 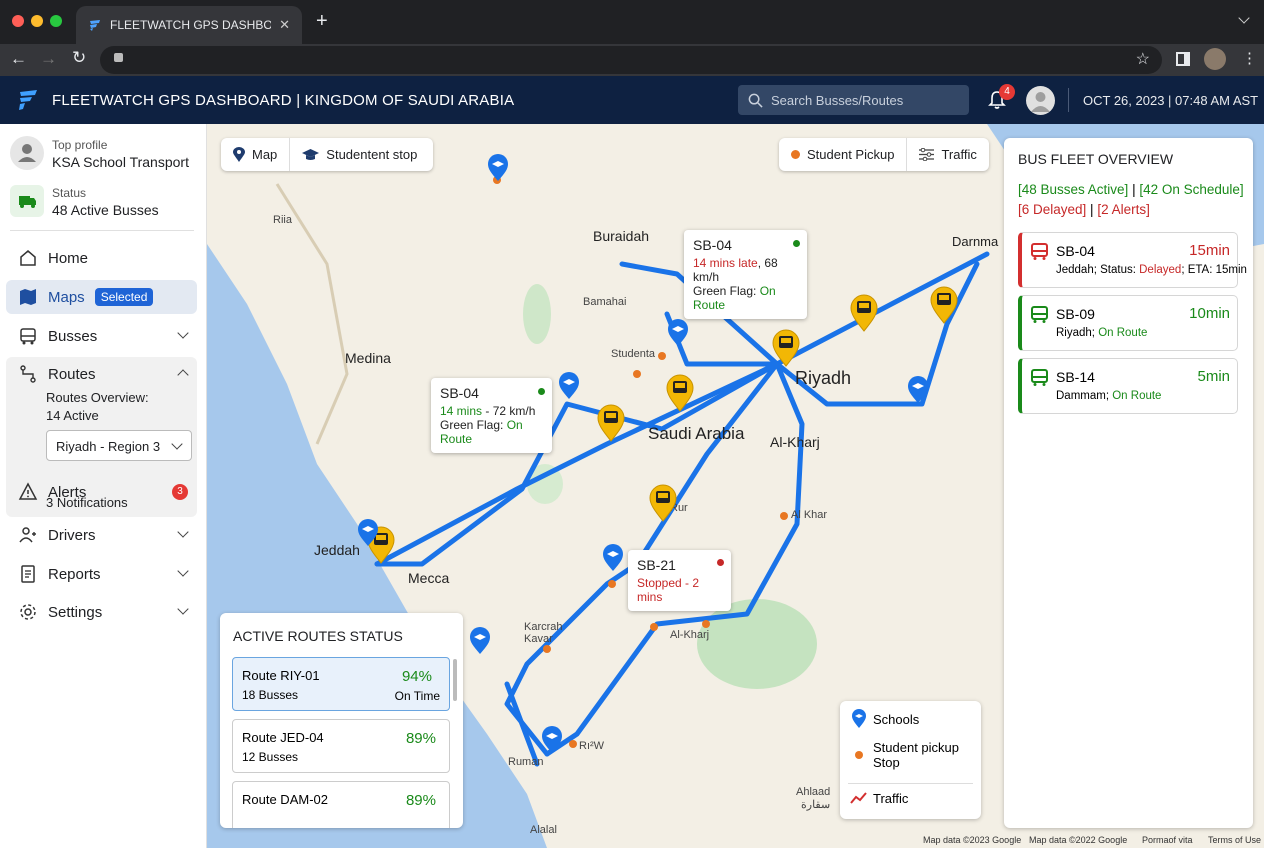 What do you see at coordinates (28, 258) in the screenshot?
I see `home-icon` at bounding box center [28, 258].